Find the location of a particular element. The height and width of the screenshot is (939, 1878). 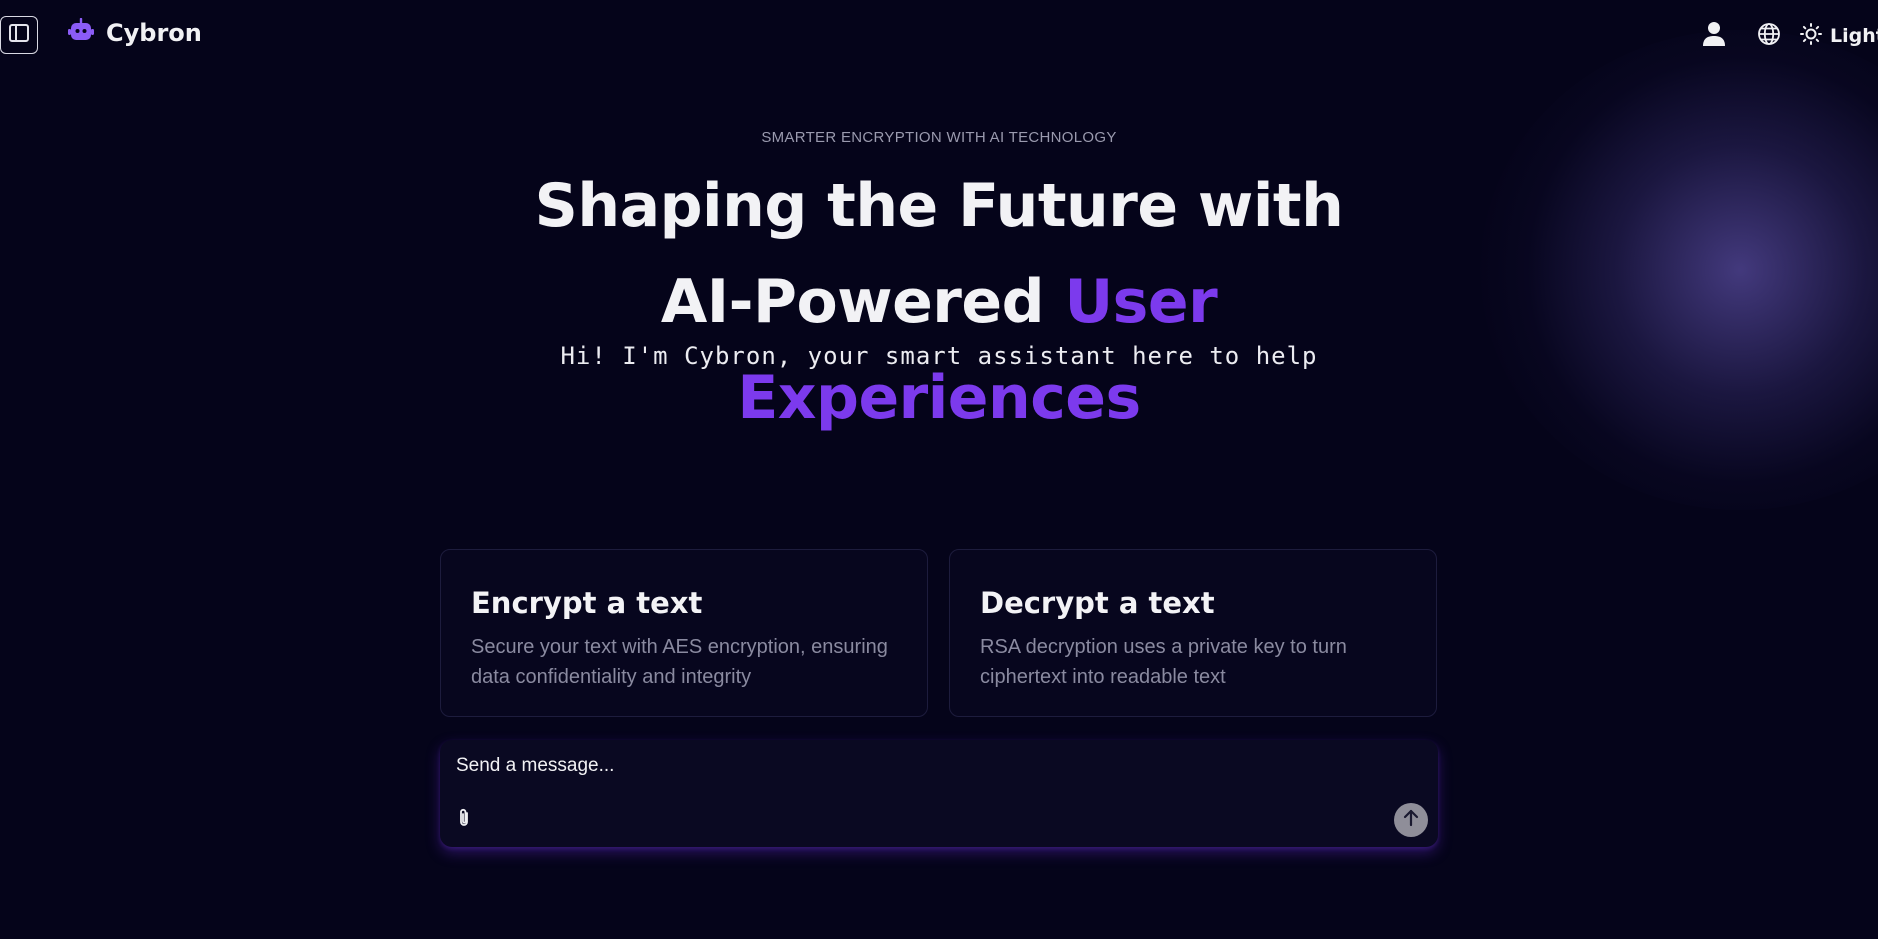

globe-icon is located at coordinates (1769, 36).